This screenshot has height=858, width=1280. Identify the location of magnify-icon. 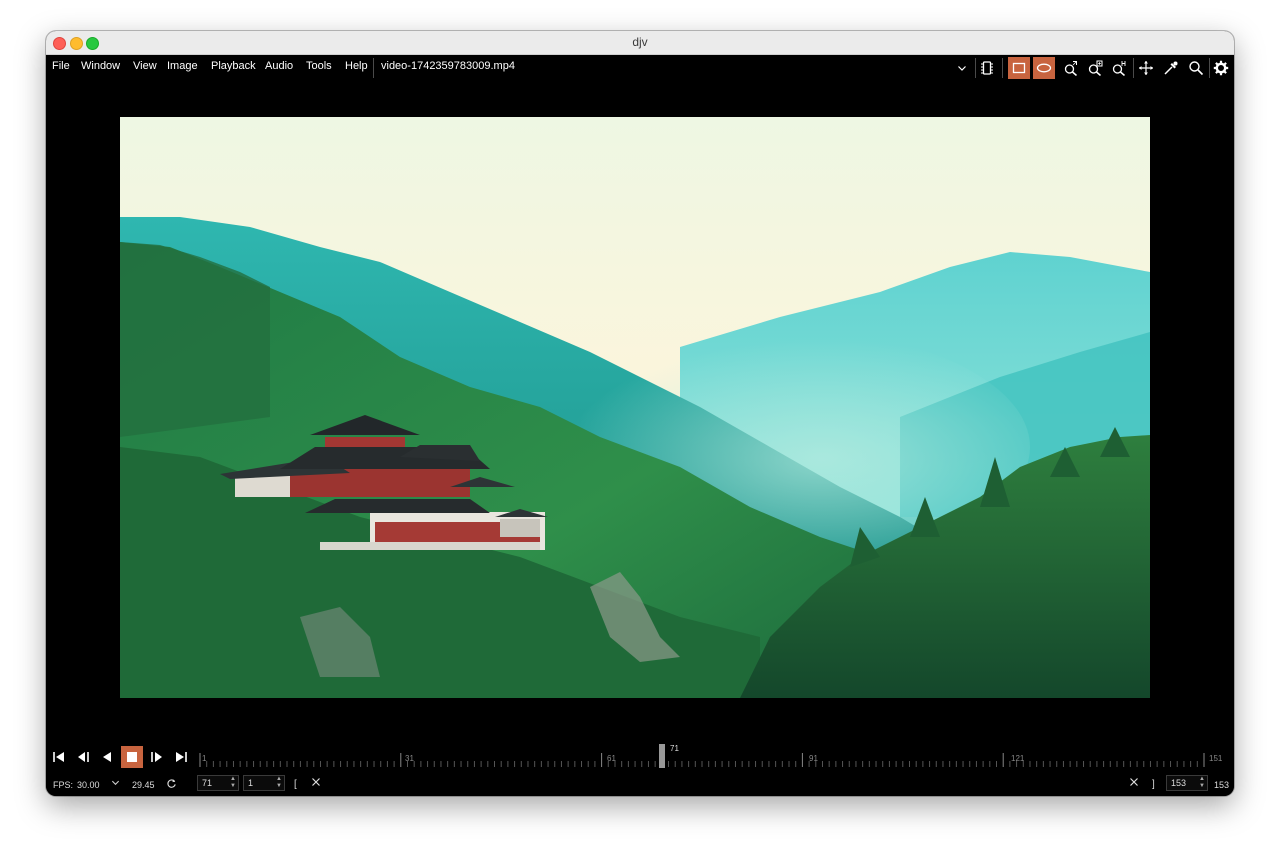
(1196, 68).